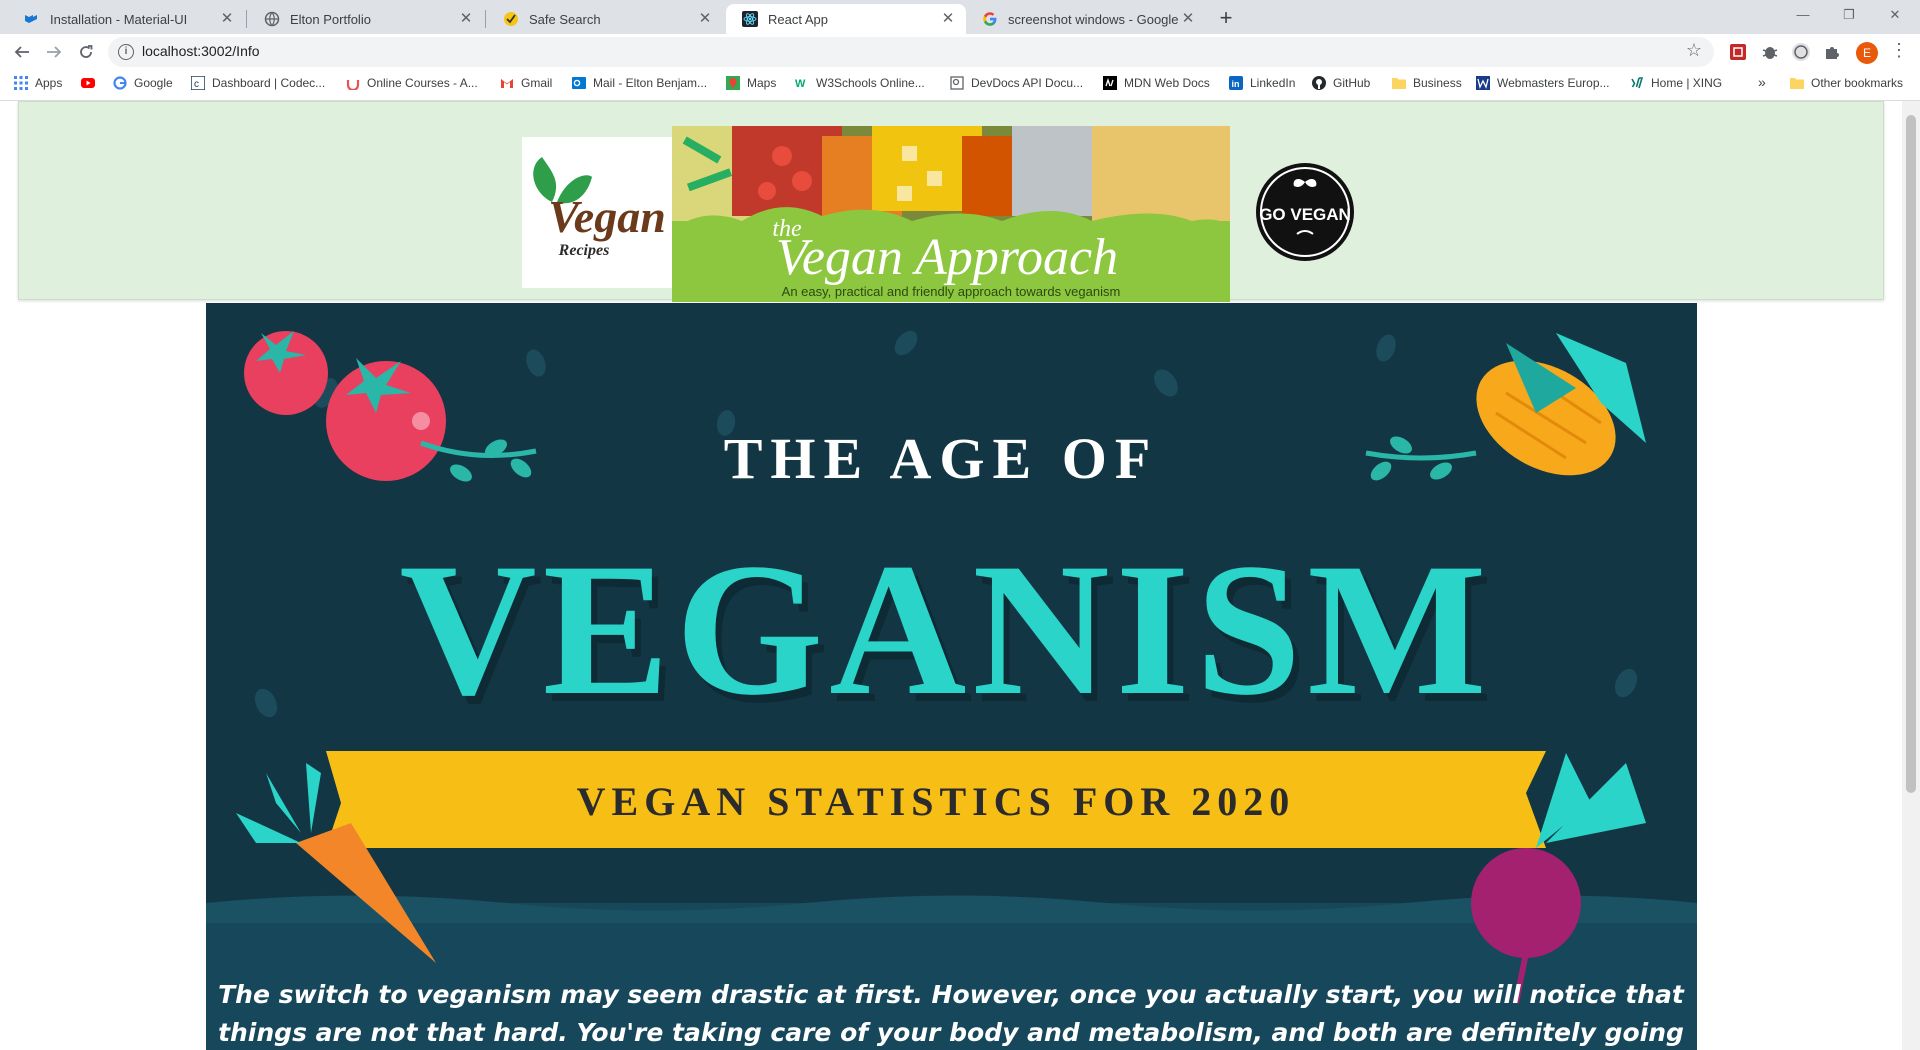 The width and height of the screenshot is (1920, 1050). I want to click on bookmark-label: Maps, so click(762, 83).